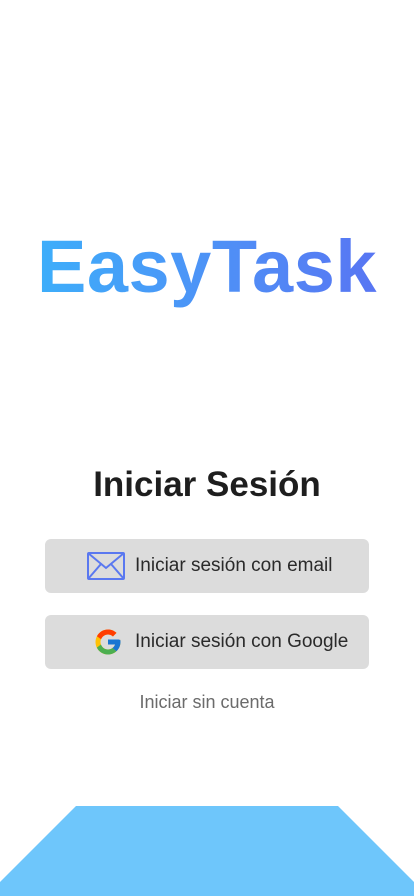 The width and height of the screenshot is (414, 896). What do you see at coordinates (234, 565) in the screenshot?
I see `email-login-label: Iniciar sesión con email` at bounding box center [234, 565].